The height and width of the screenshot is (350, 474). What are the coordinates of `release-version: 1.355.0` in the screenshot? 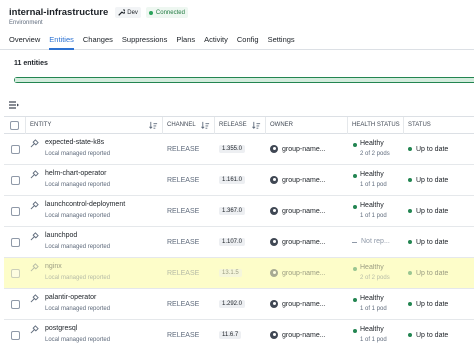 It's located at (232, 149).